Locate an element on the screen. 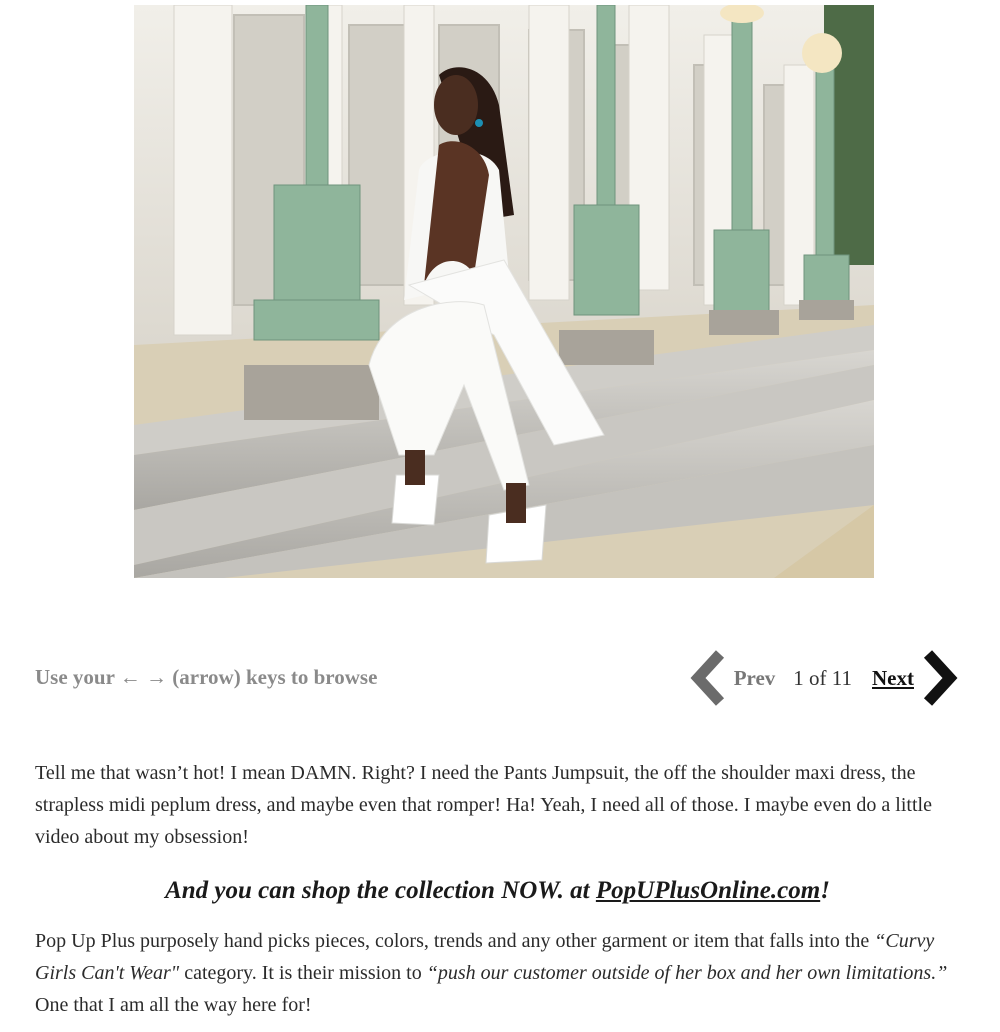  page-counter: 1 of 11 is located at coordinates (823, 677).